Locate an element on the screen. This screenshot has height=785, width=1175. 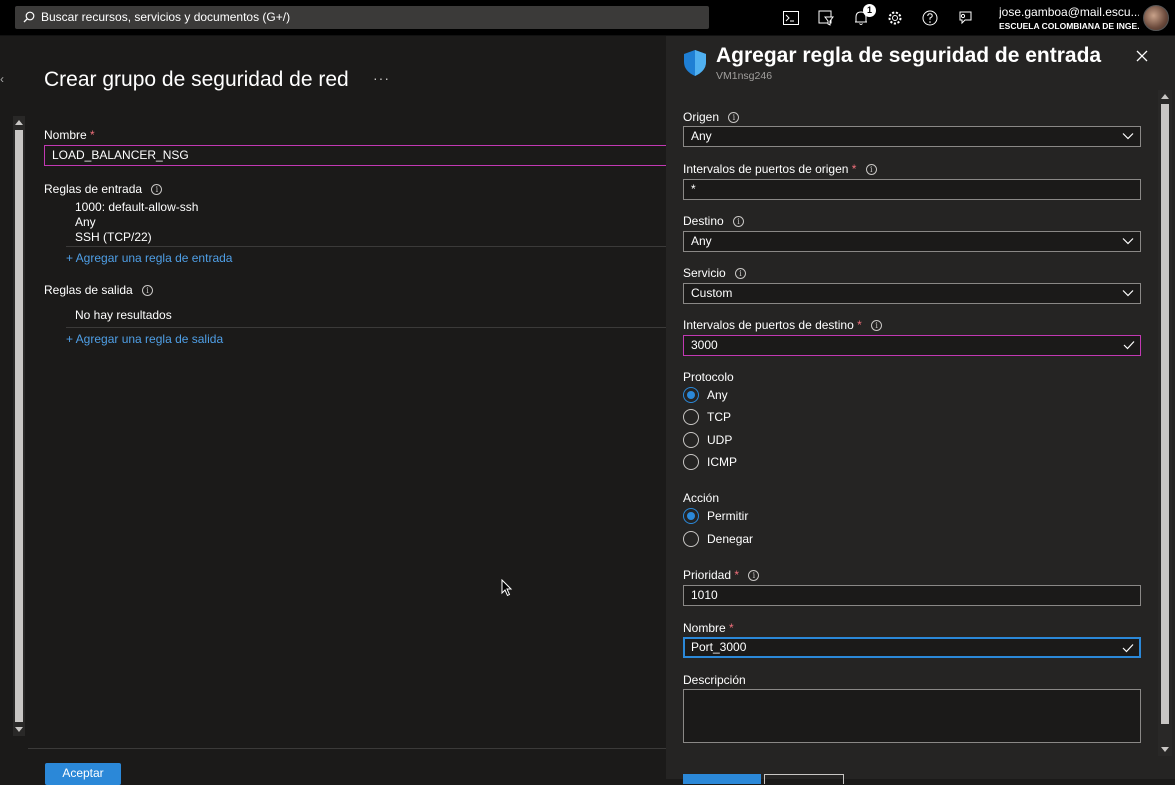
action-option-permitir: Permitir is located at coordinates (715, 516).